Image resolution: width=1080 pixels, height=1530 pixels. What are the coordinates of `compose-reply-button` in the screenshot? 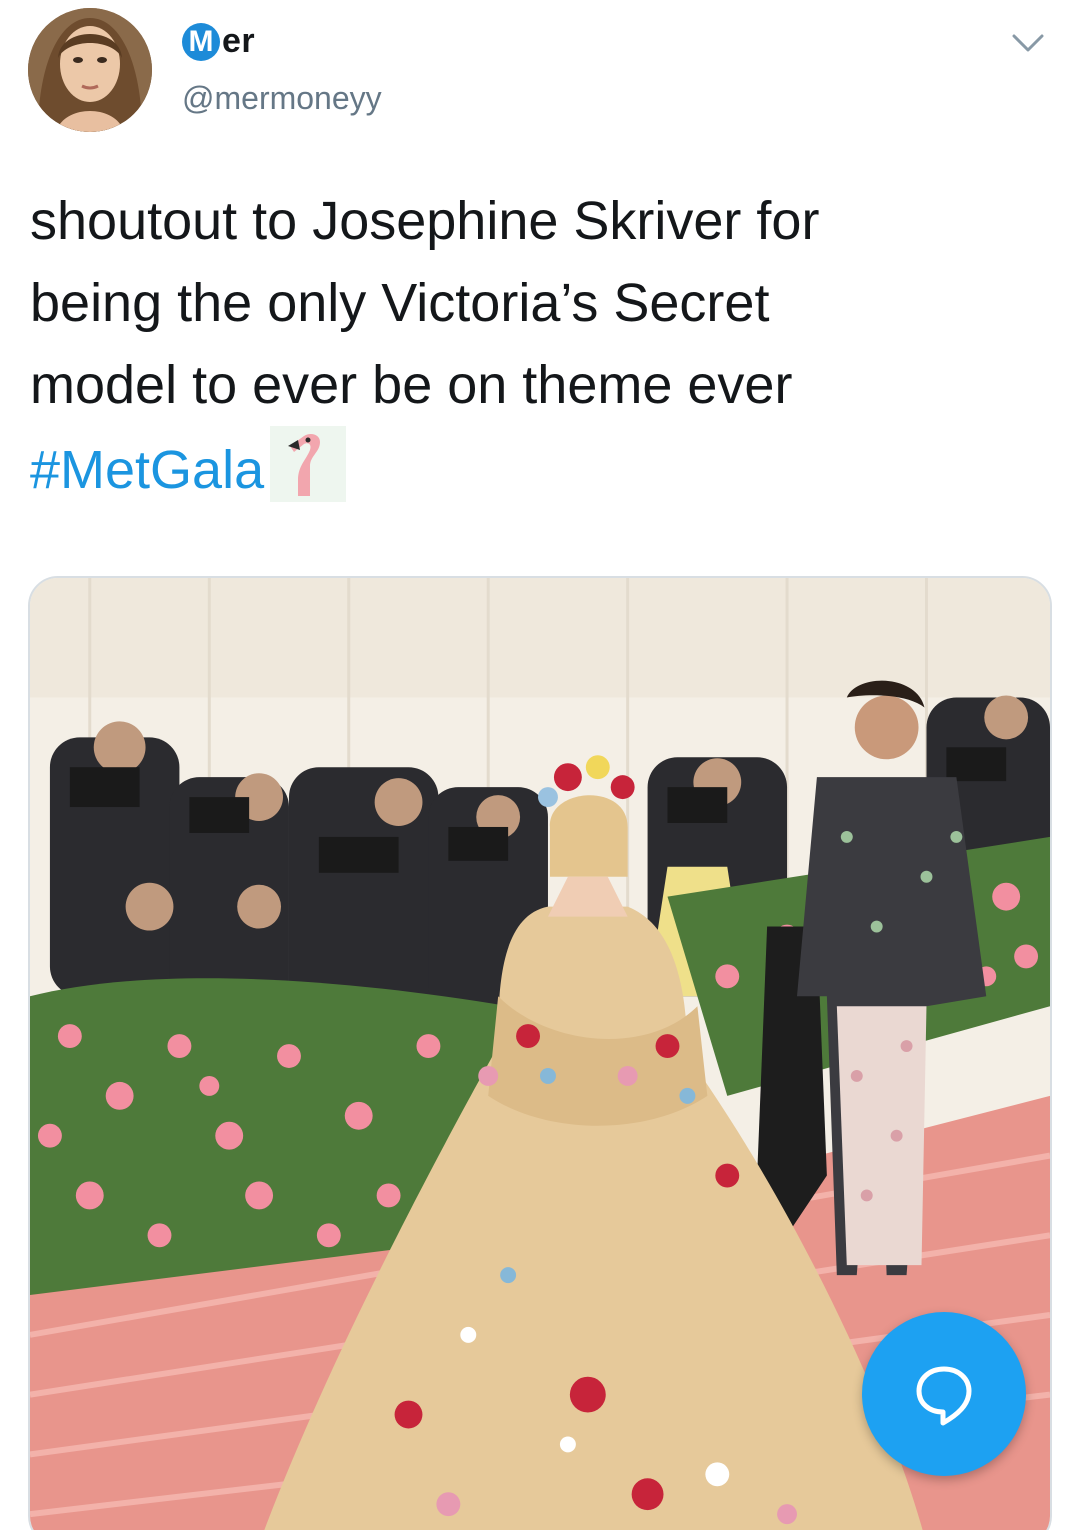 It's located at (944, 1394).